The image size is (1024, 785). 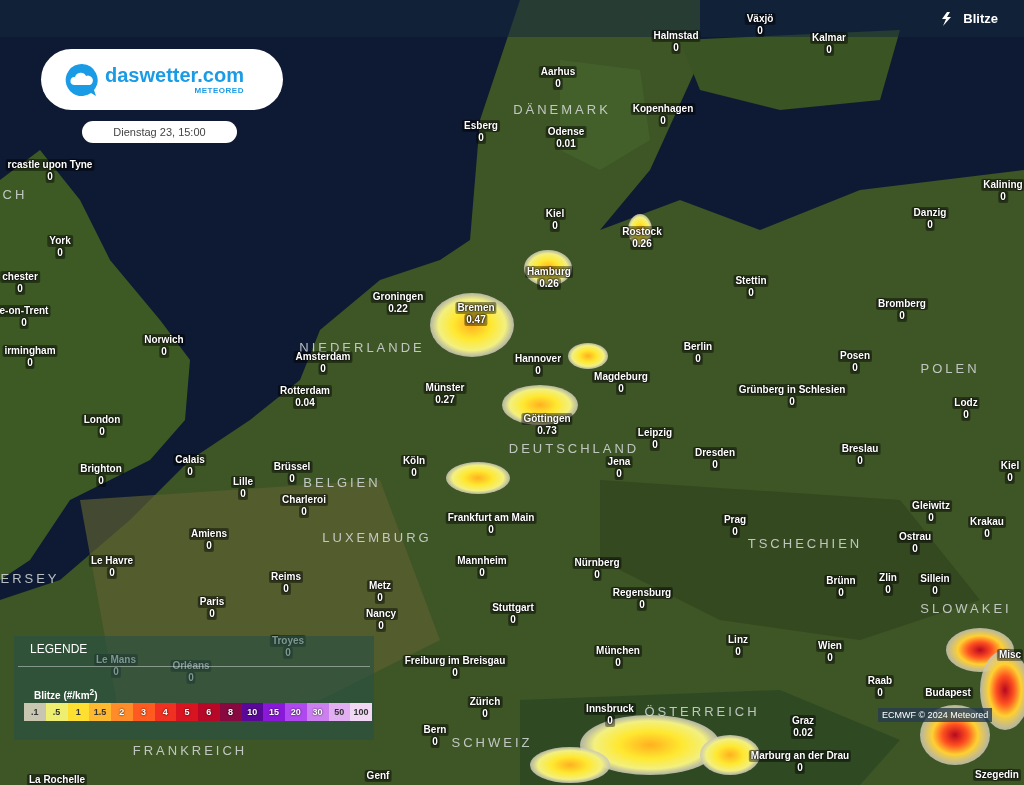 I want to click on scale-step: 50, so click(x=339, y=712).